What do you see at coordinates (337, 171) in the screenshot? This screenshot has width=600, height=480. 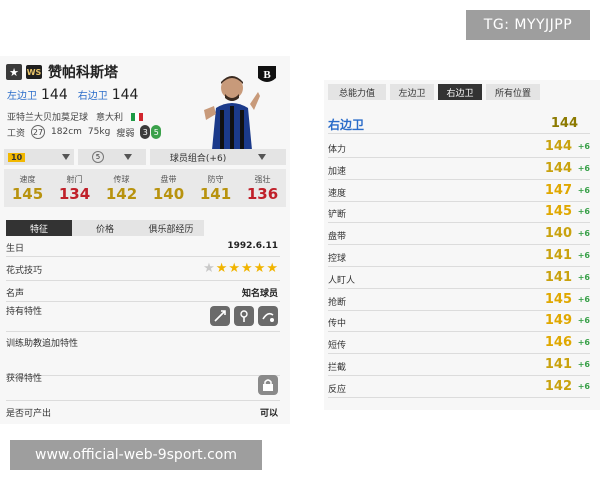 I see `attribute-label: 加速` at bounding box center [337, 171].